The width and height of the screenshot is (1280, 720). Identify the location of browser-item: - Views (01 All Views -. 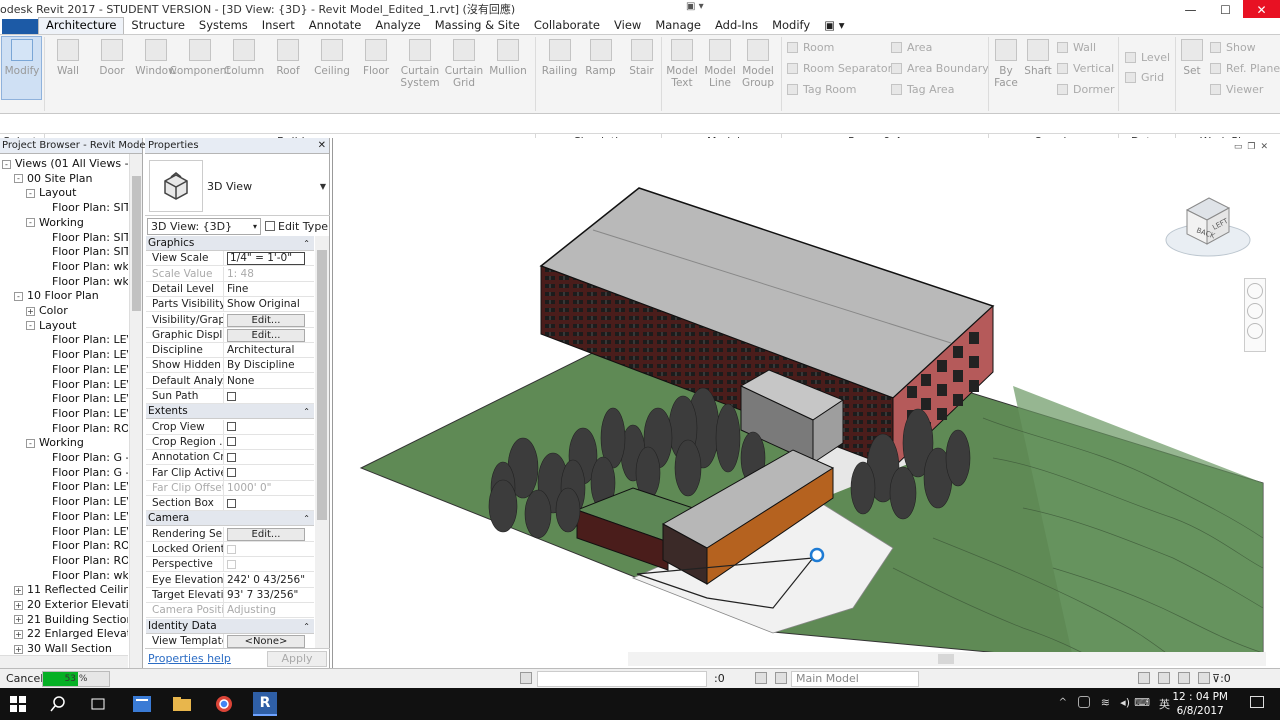
(65, 163).